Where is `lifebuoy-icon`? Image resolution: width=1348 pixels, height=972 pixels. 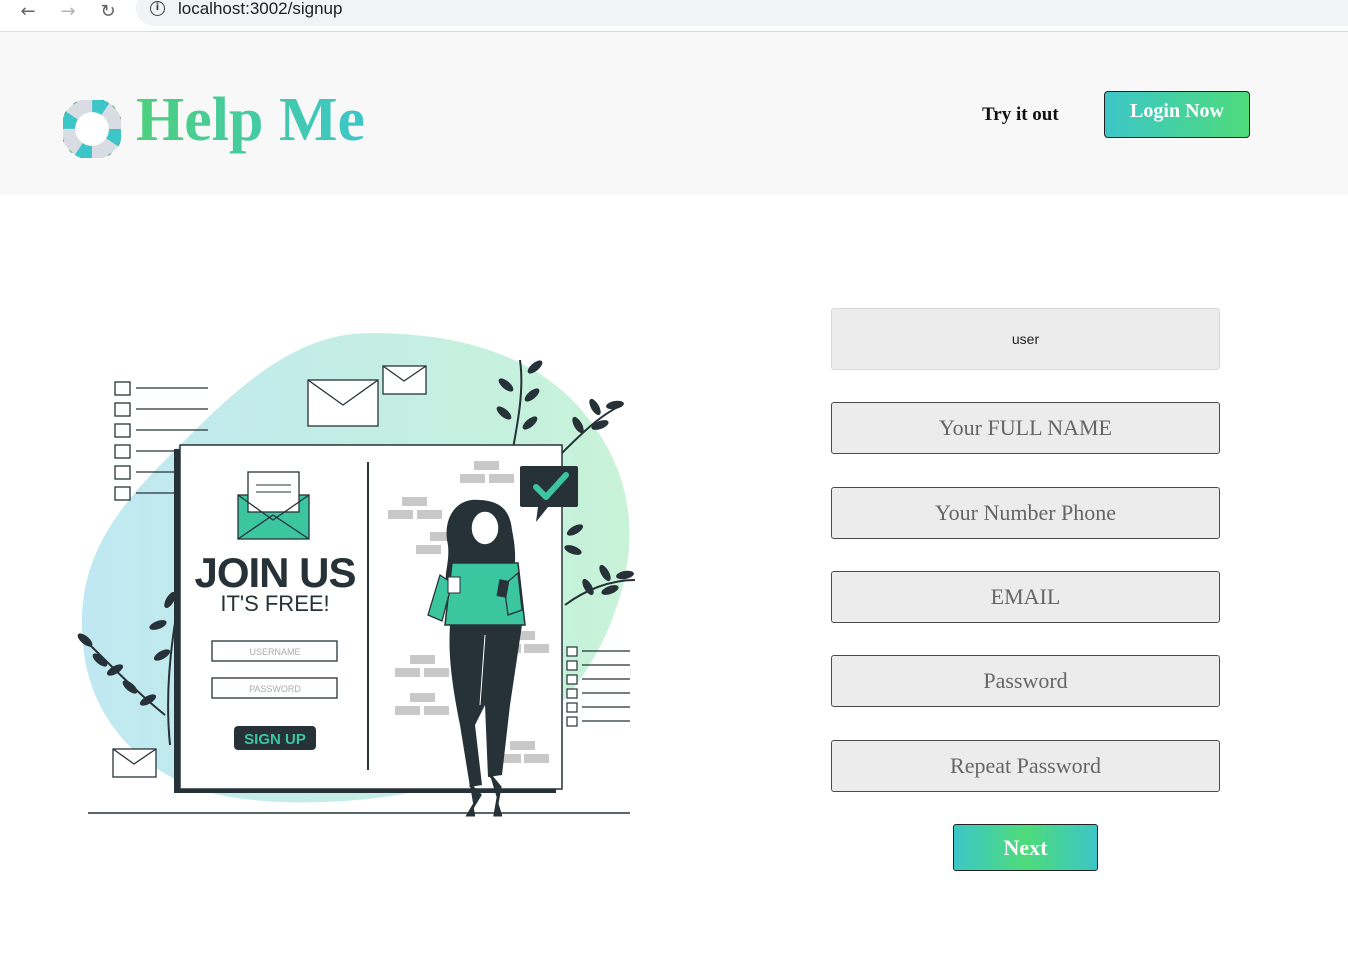 lifebuoy-icon is located at coordinates (92, 129).